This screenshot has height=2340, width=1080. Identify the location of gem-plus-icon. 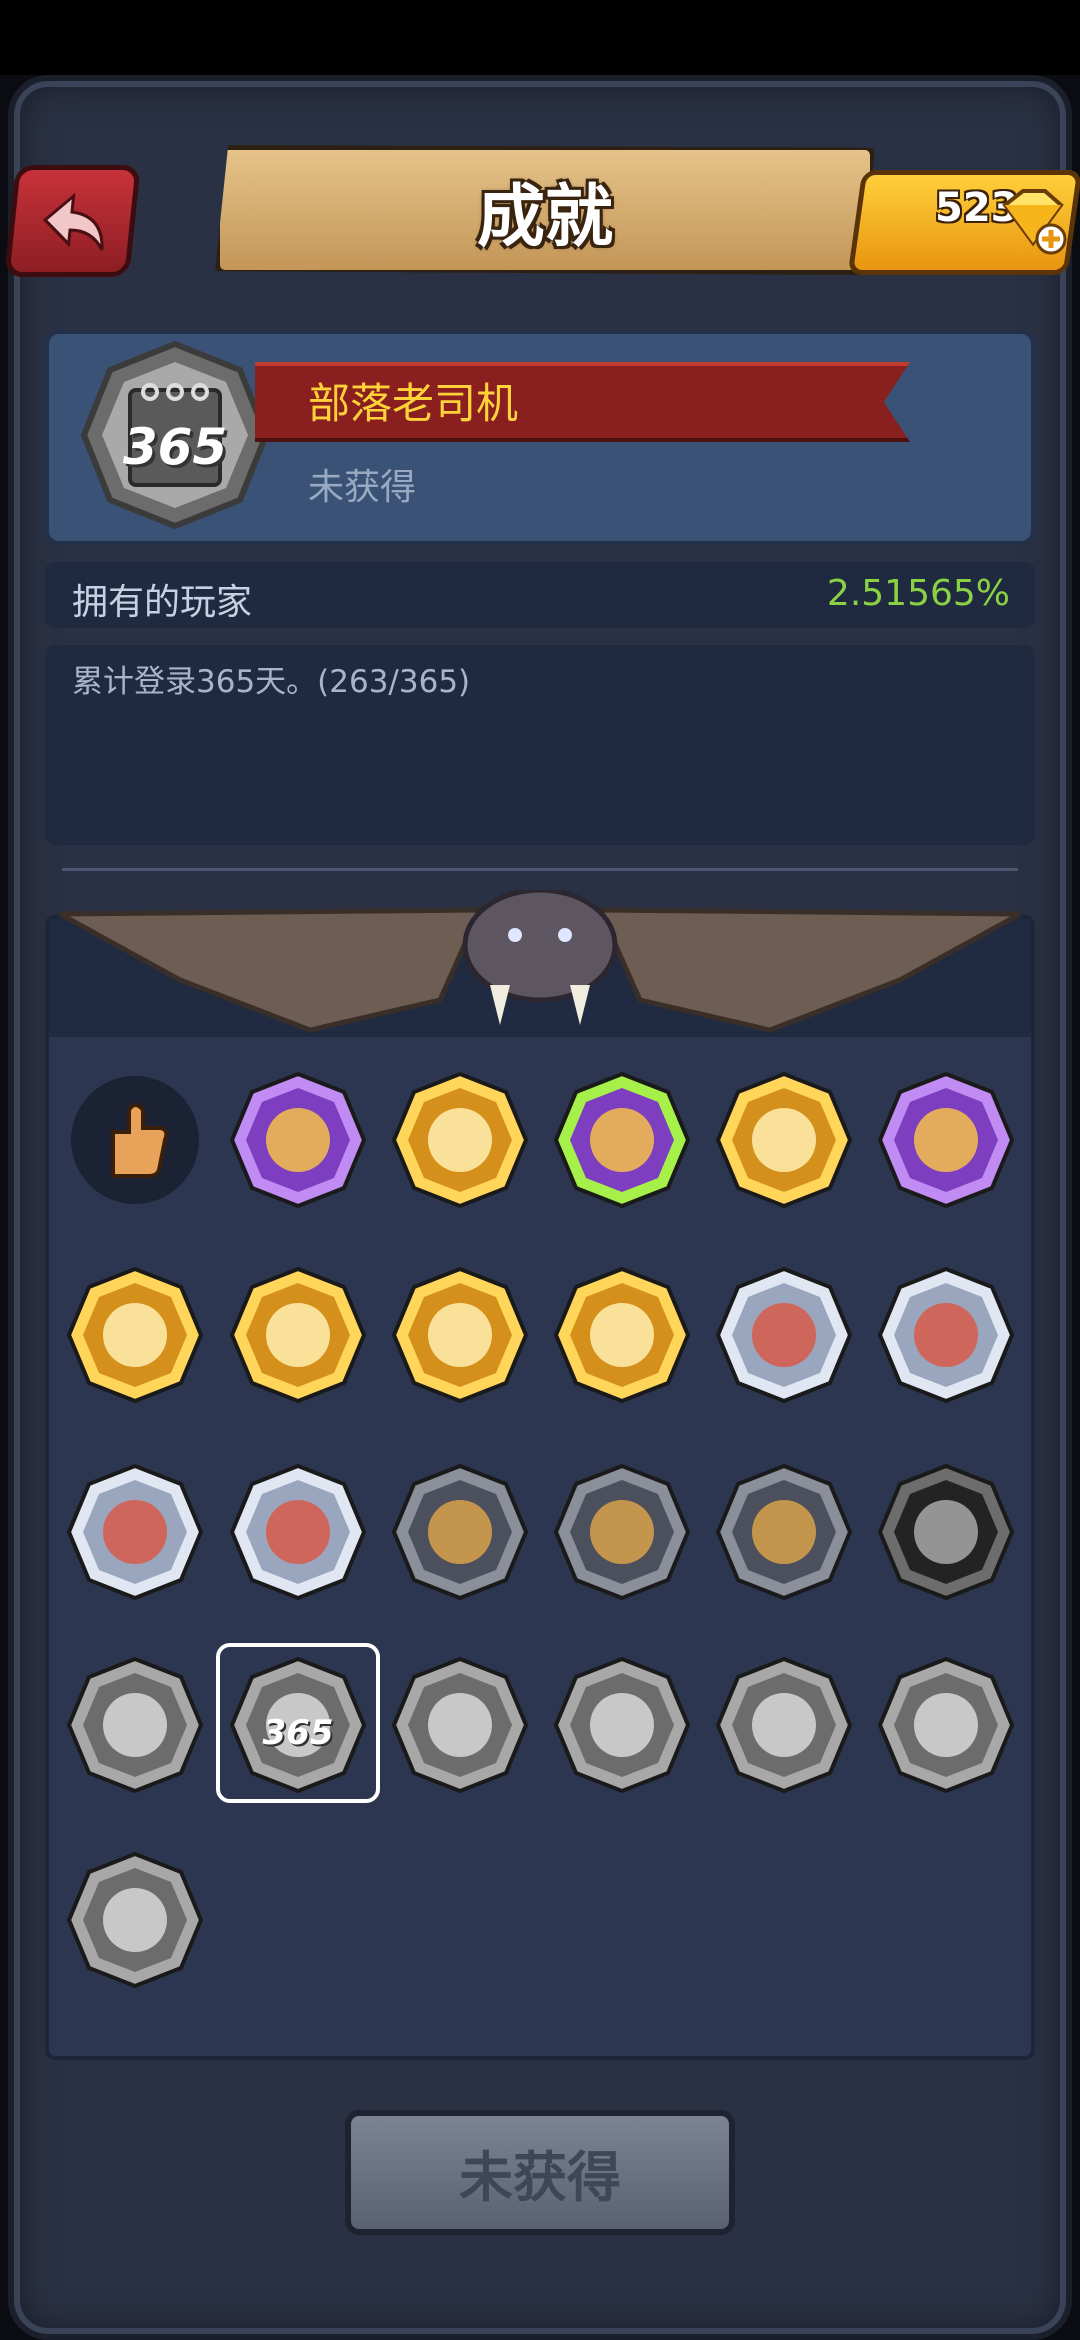
(1032, 221).